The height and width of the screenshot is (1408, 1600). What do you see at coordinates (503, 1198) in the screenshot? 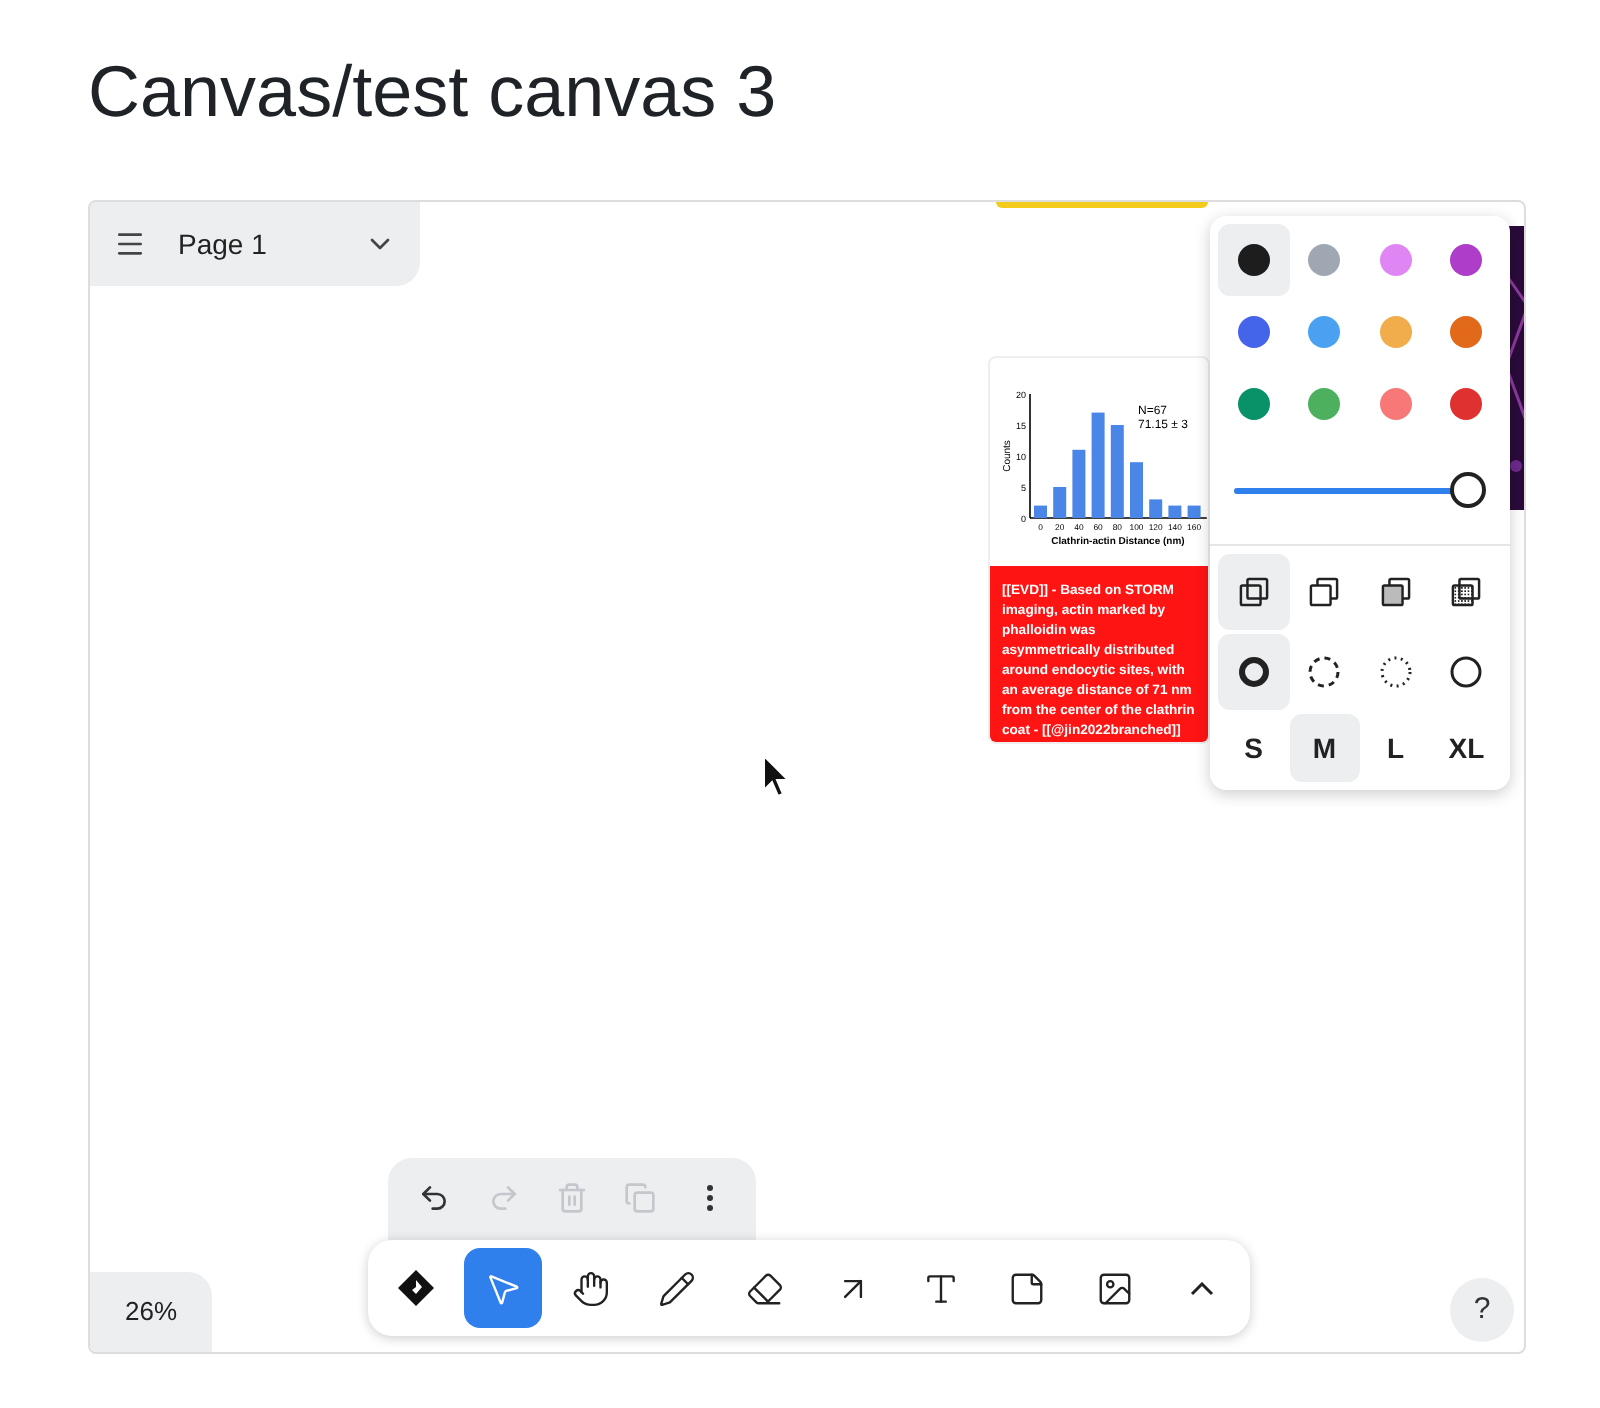
I see `redo-icon` at bounding box center [503, 1198].